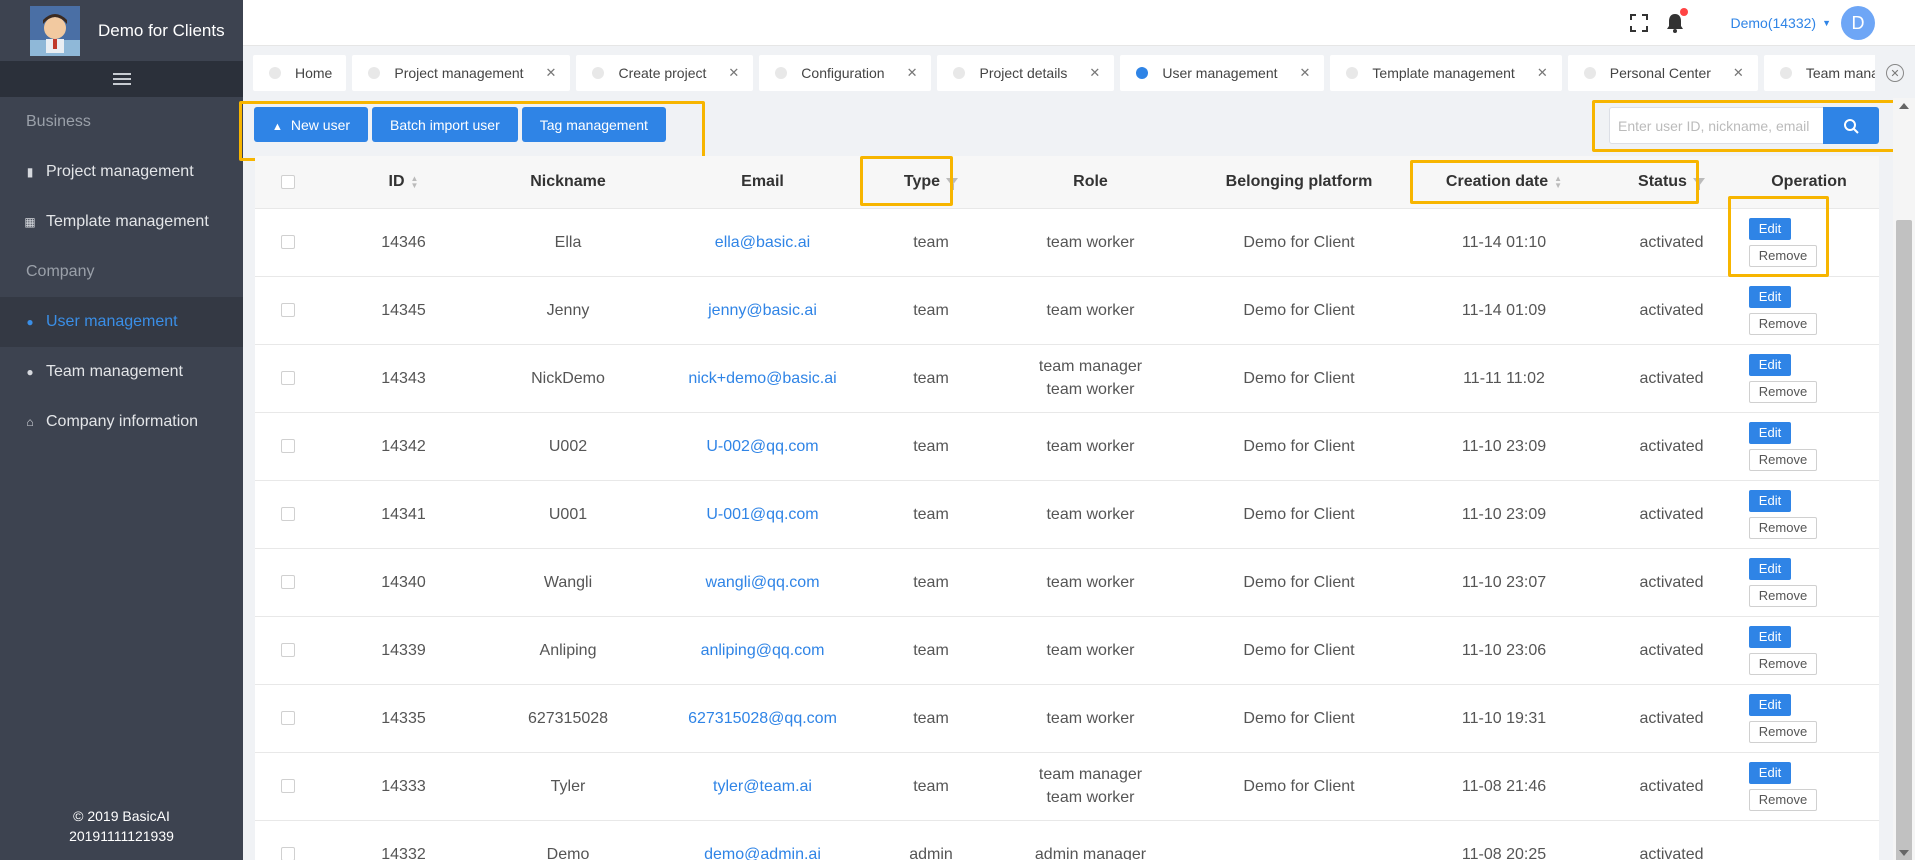 The image size is (1915, 860). Describe the element at coordinates (762, 840) in the screenshot. I see `email-link: demo@admin.ai` at that location.